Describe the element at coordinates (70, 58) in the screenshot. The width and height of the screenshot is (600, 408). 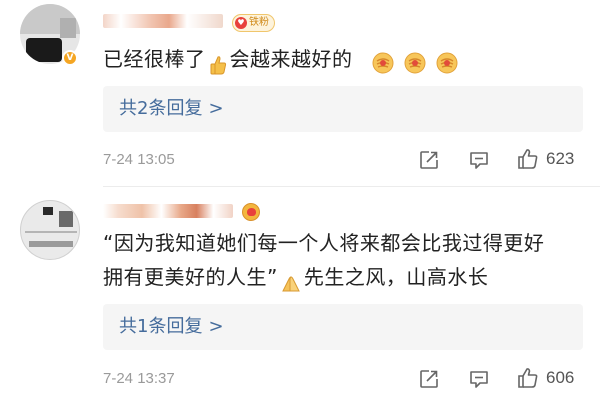
I see `verified-badge-icon: V` at that location.